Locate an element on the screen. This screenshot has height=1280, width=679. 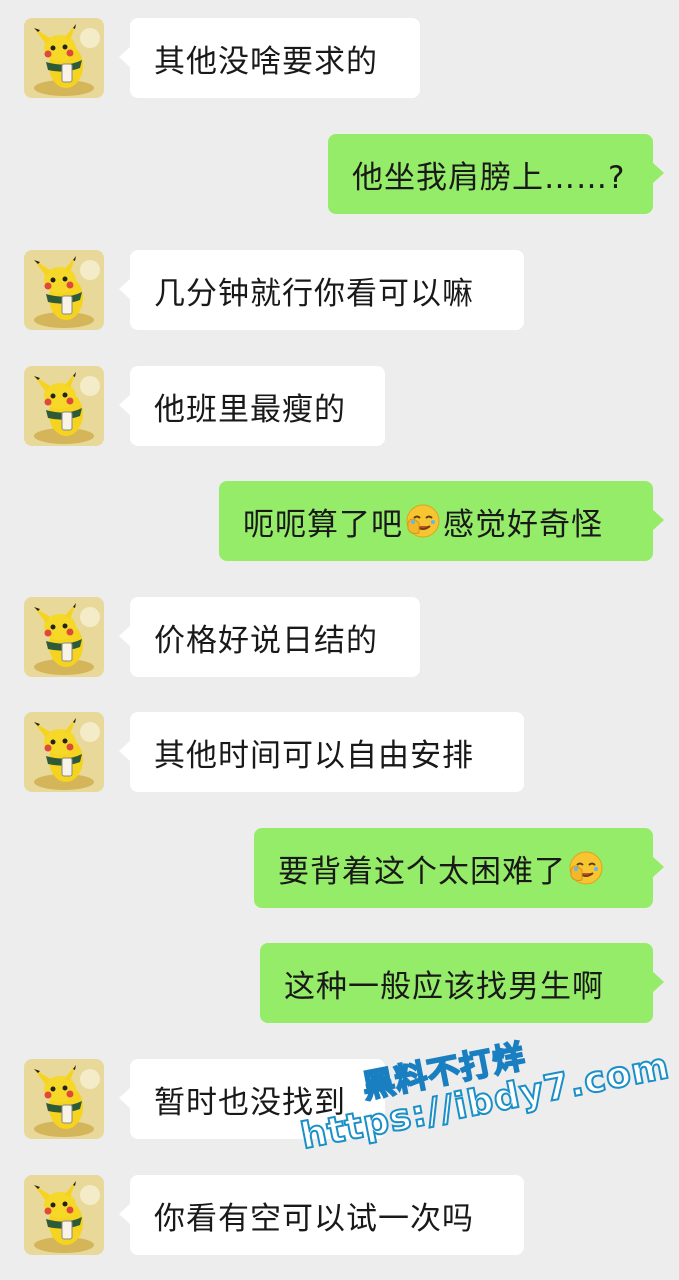
outgoing-message-bubble: 他坐我肩膀上……? is located at coordinates (496, 174).